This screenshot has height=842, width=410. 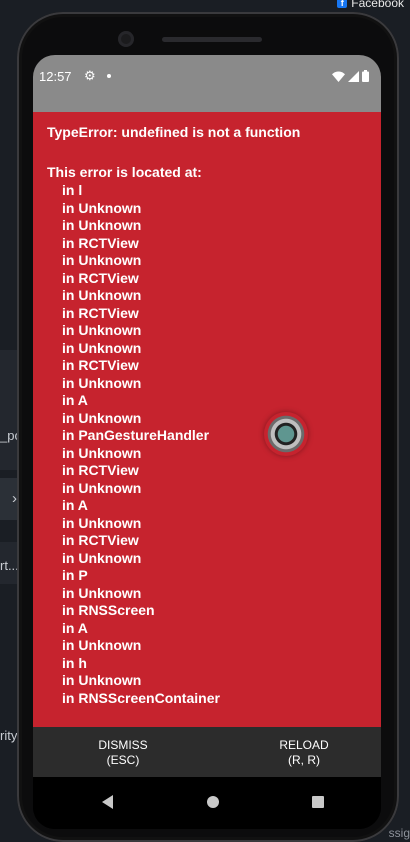 What do you see at coordinates (318, 802) in the screenshot?
I see `recent-apps-icon` at bounding box center [318, 802].